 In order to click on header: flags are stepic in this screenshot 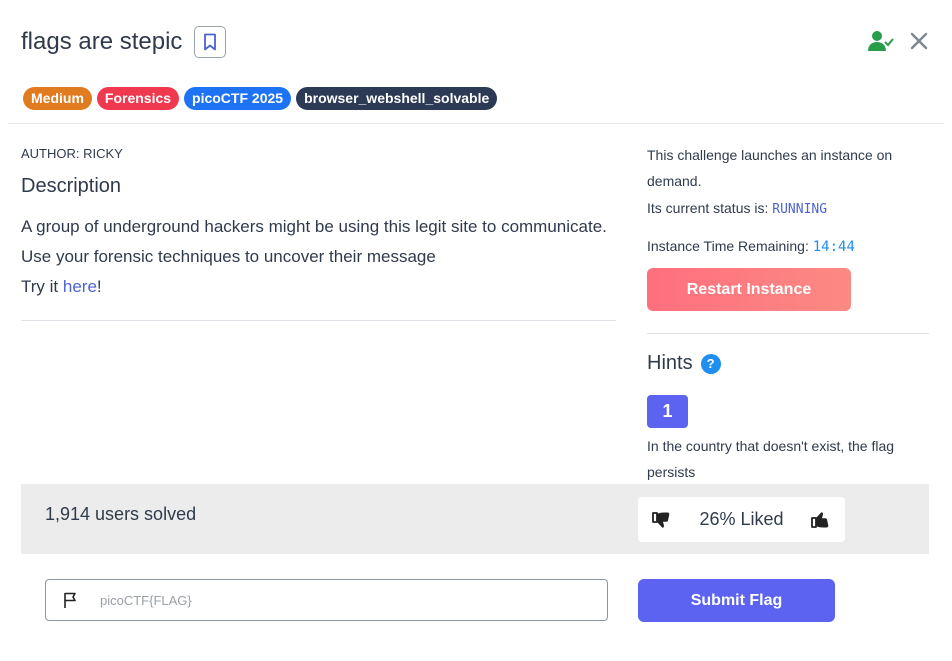, I will do `click(124, 42)`.